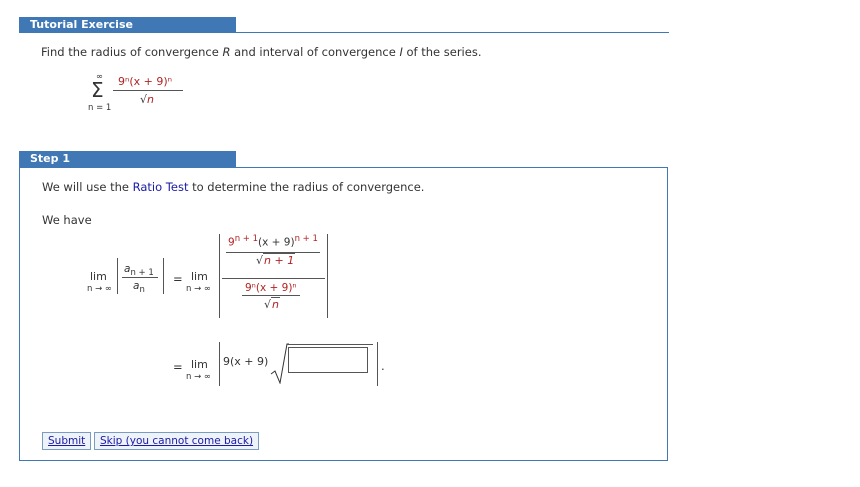 This screenshot has width=860, height=487. What do you see at coordinates (127, 25) in the screenshot?
I see `tutorial-header: Tutorial Exercise` at bounding box center [127, 25].